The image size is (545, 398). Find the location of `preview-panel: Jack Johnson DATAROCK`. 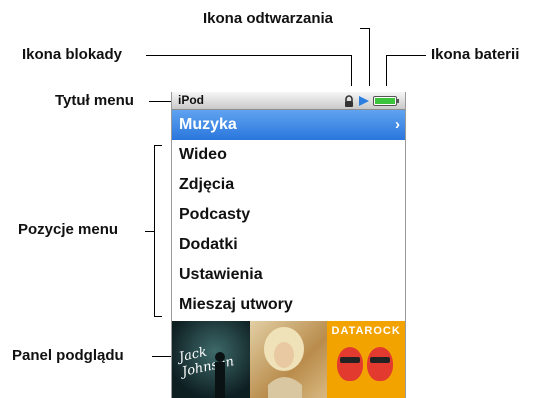

preview-panel: Jack Johnson DATAROCK is located at coordinates (288, 359).